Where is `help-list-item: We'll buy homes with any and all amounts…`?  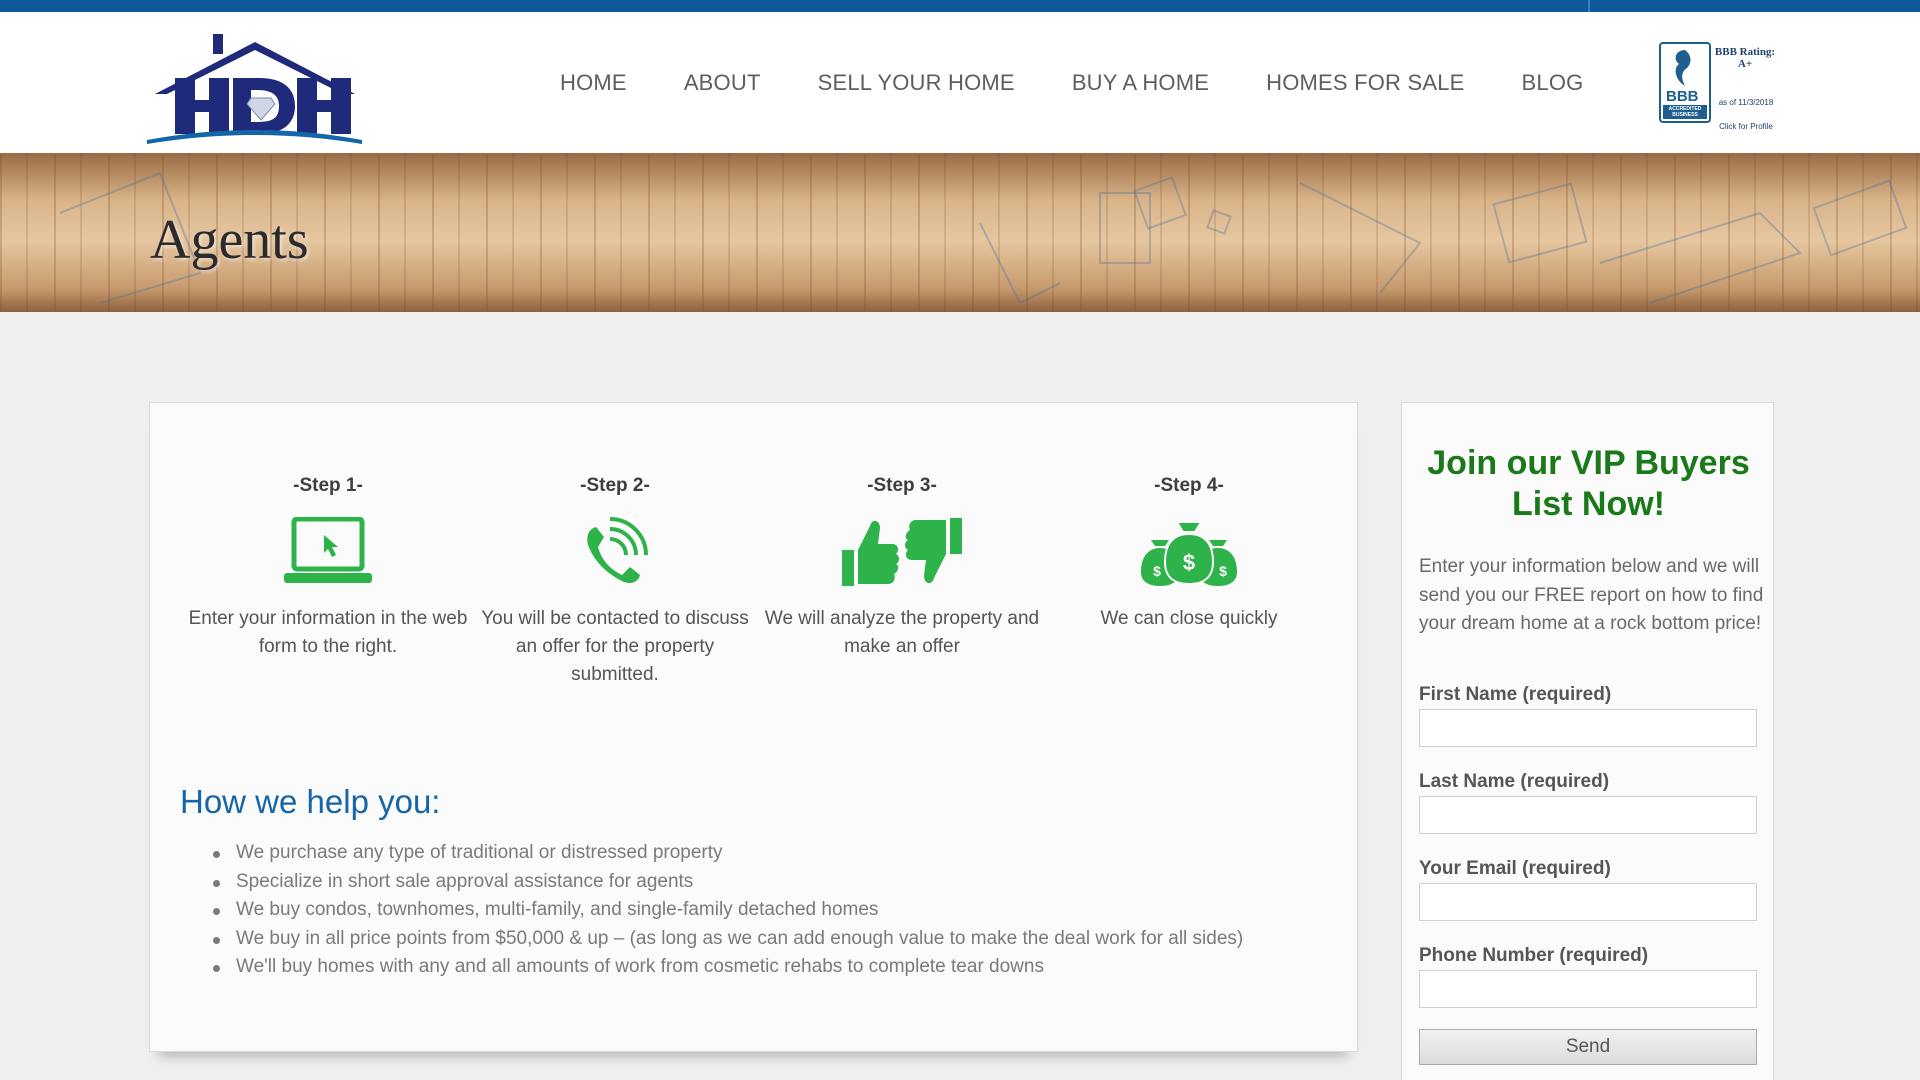
help-list-item: We'll buy homes with any and all amounts… is located at coordinates (764, 967).